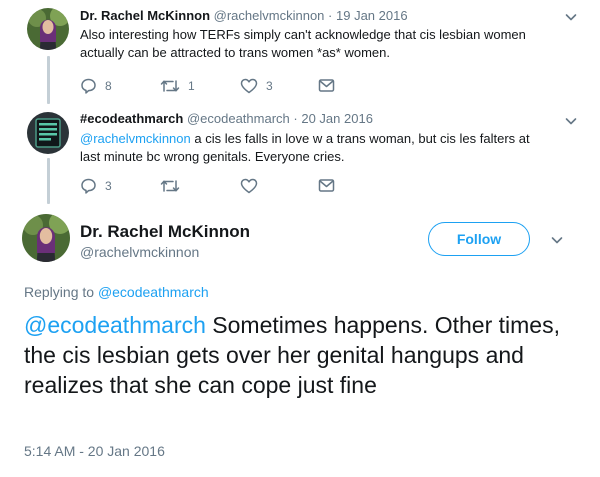 The width and height of the screenshot is (600, 477). I want to click on tweet-actions: 8 1 3, so click(220, 87).